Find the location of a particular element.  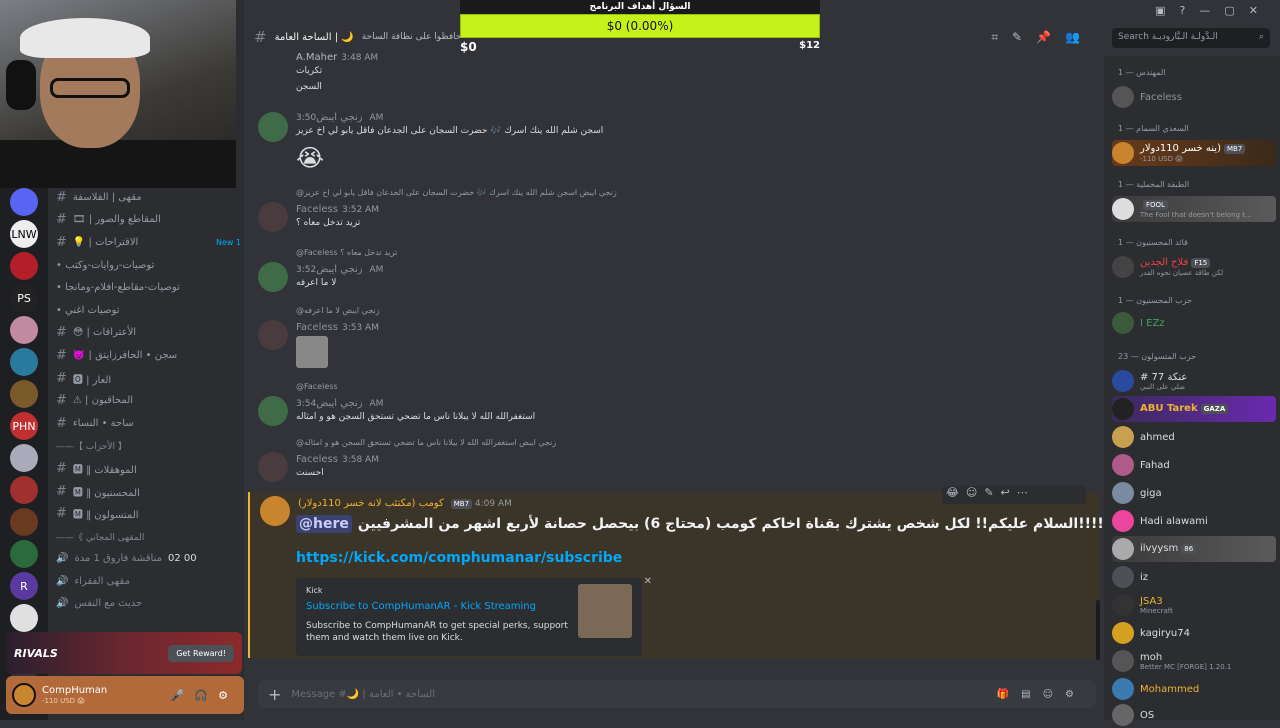

server-icon: PS is located at coordinates (24, 298).